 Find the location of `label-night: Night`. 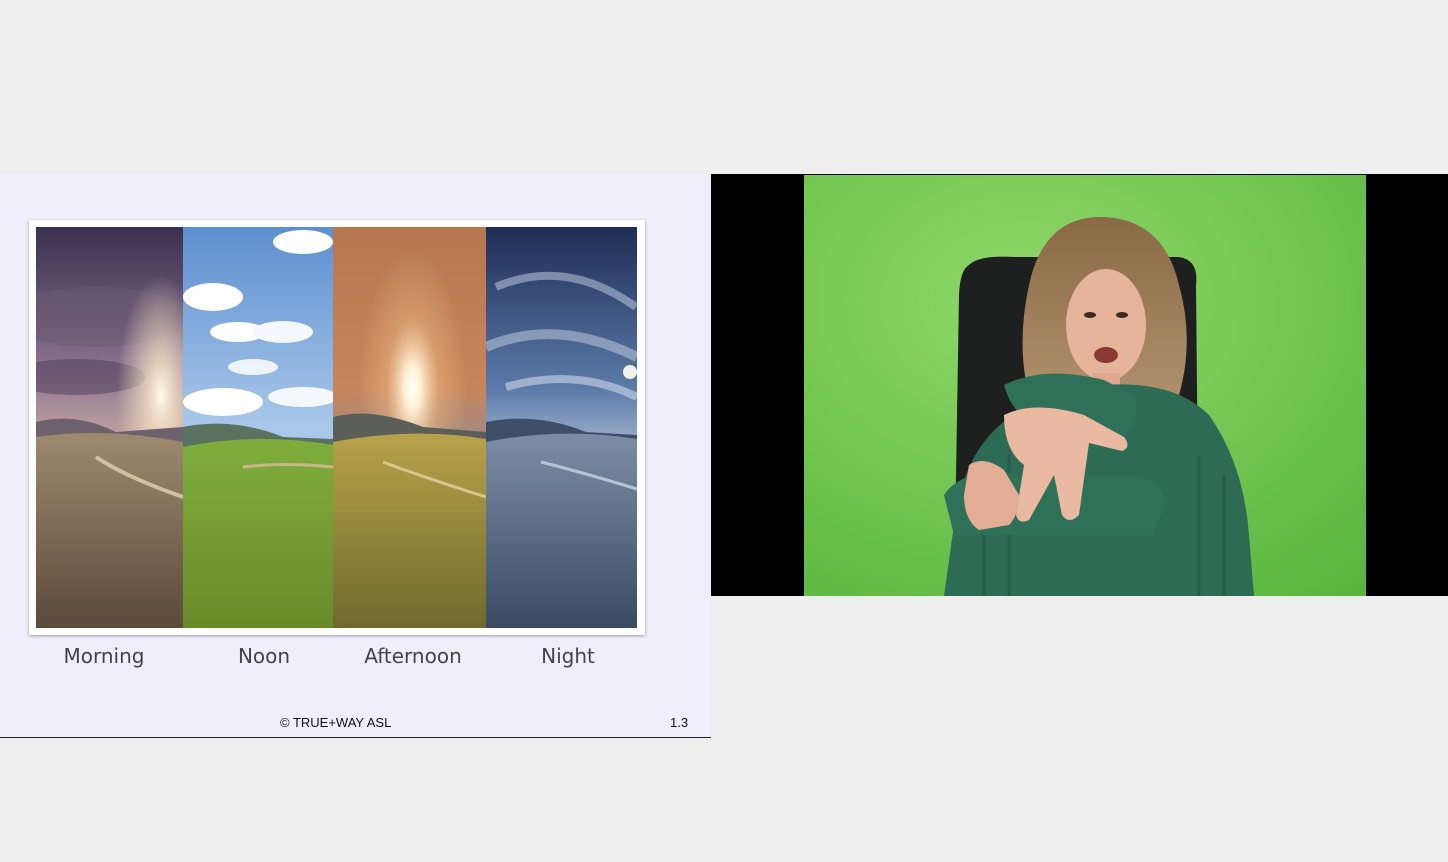

label-night: Night is located at coordinates (568, 656).